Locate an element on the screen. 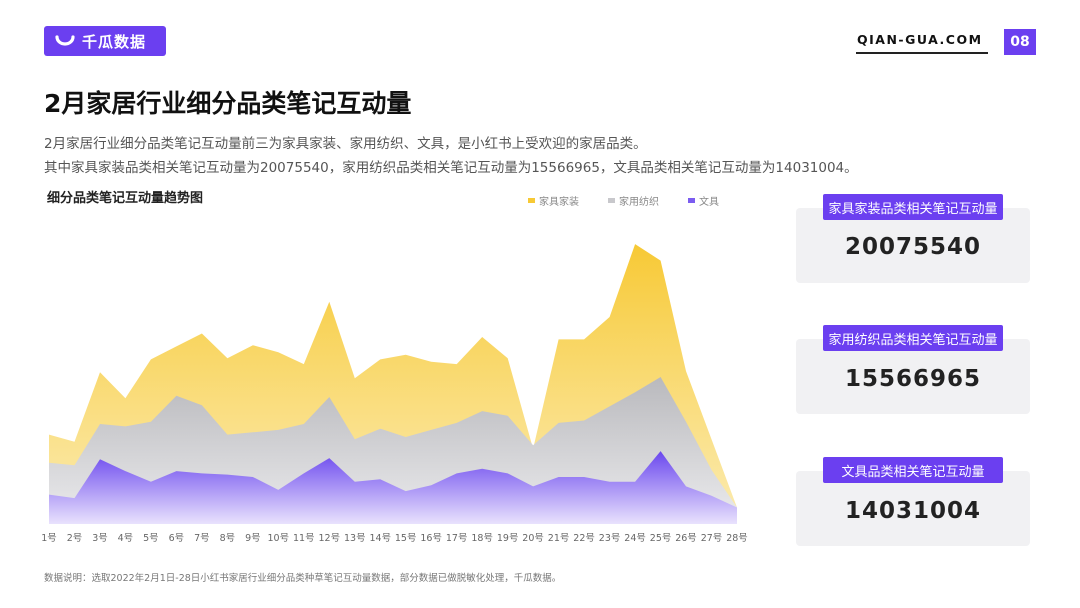  x-tick-label: 22号 is located at coordinates (584, 538).